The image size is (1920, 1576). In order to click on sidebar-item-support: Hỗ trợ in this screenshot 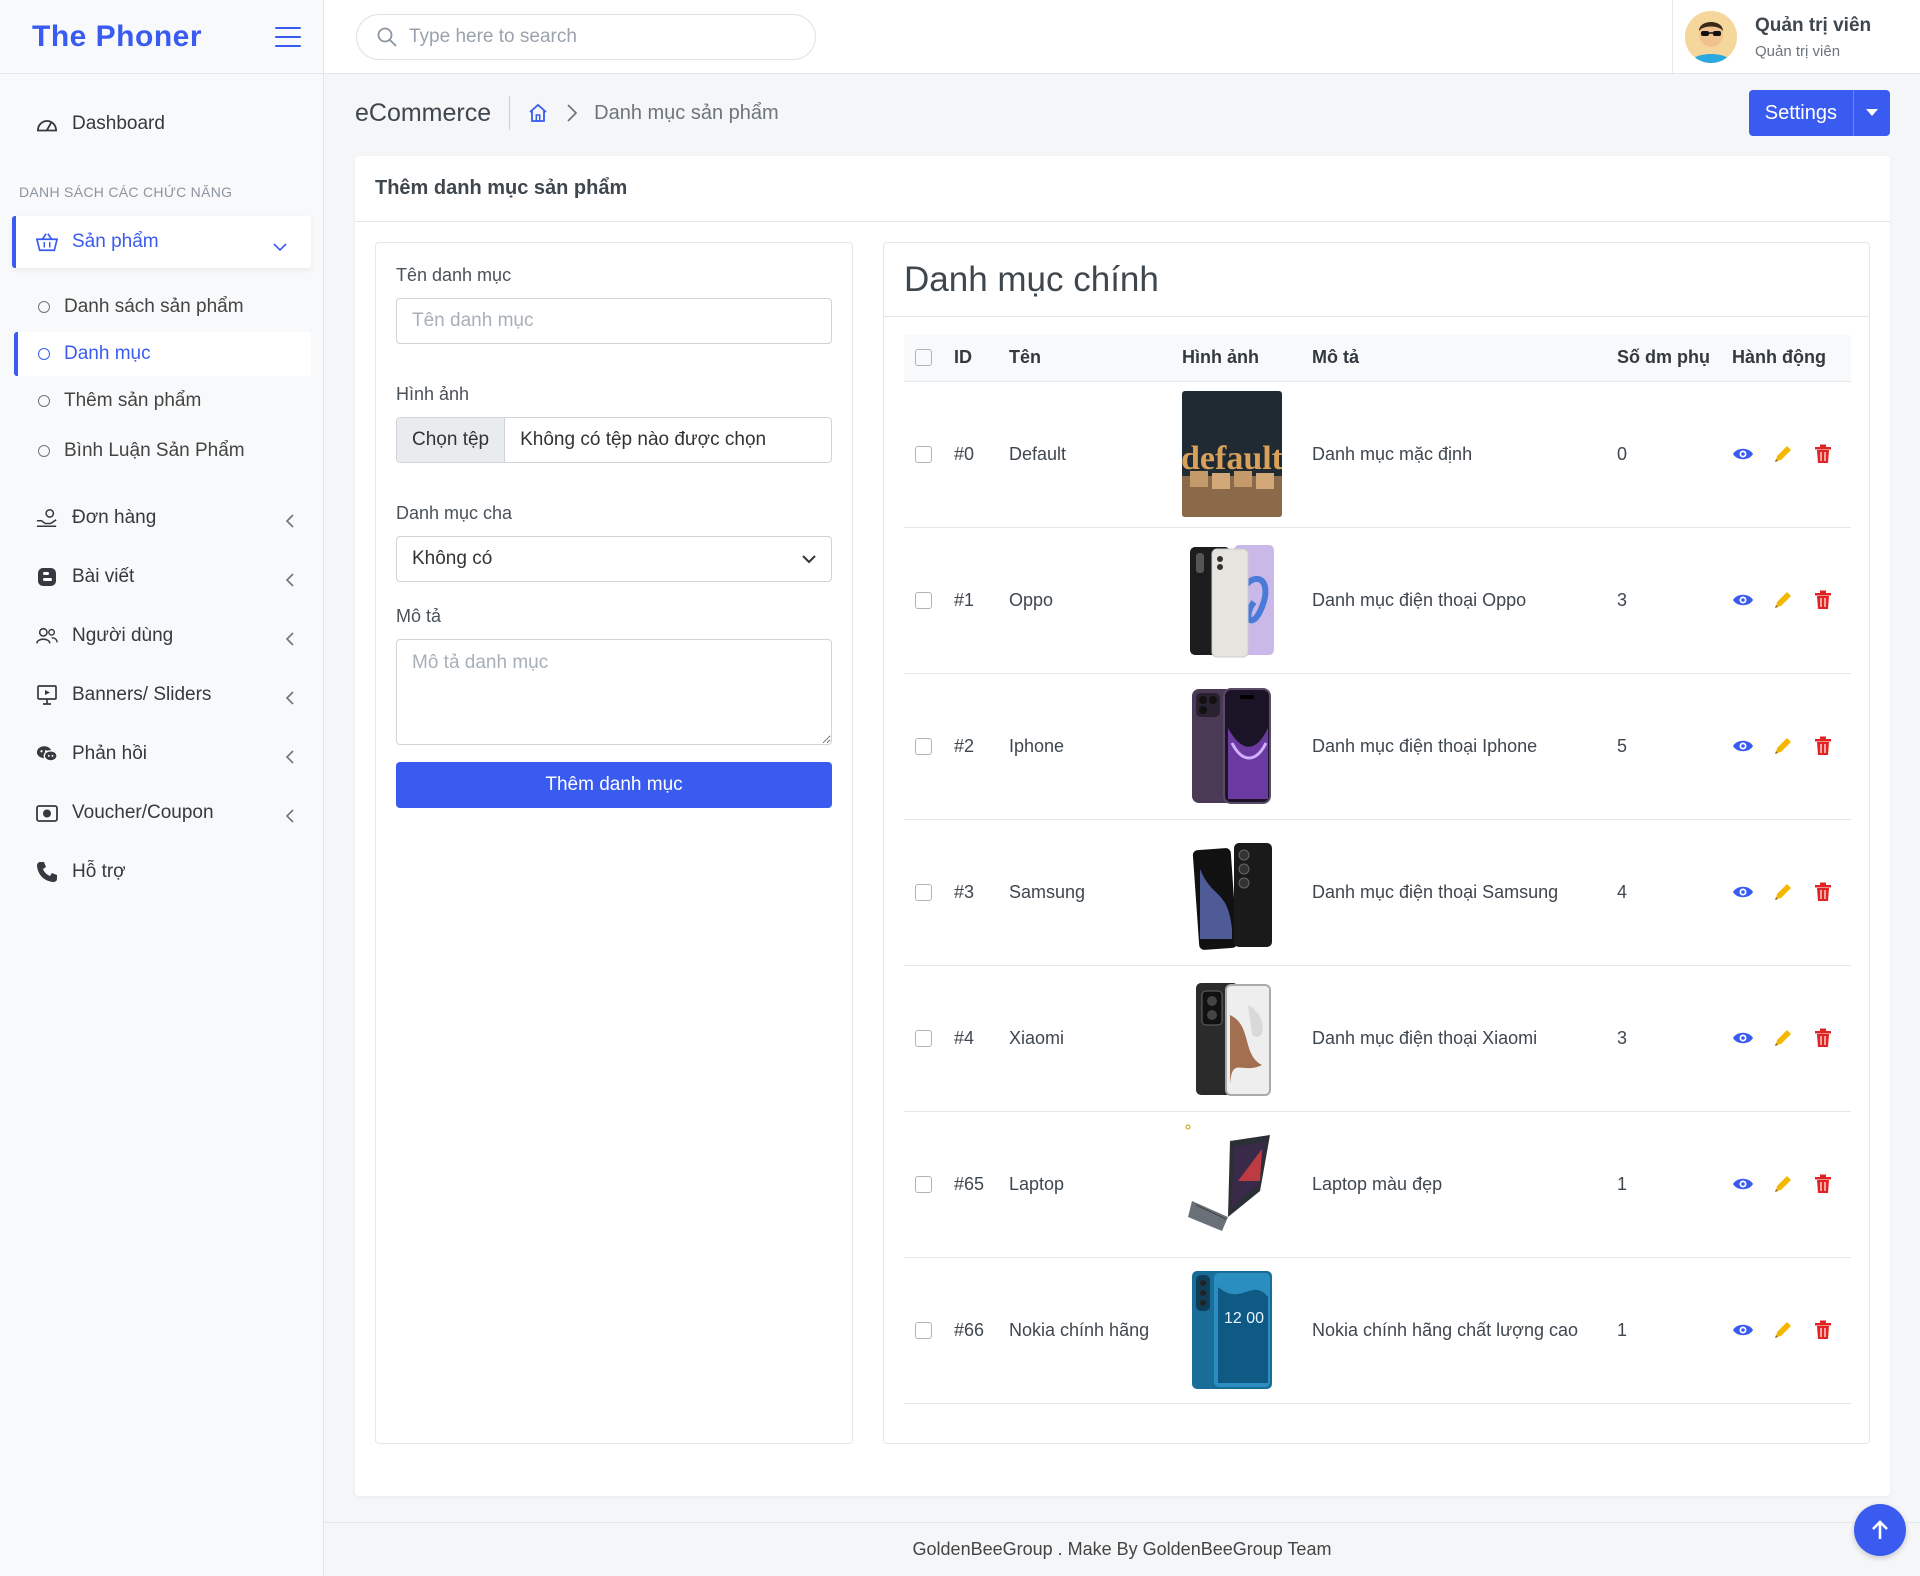, I will do `click(161, 871)`.